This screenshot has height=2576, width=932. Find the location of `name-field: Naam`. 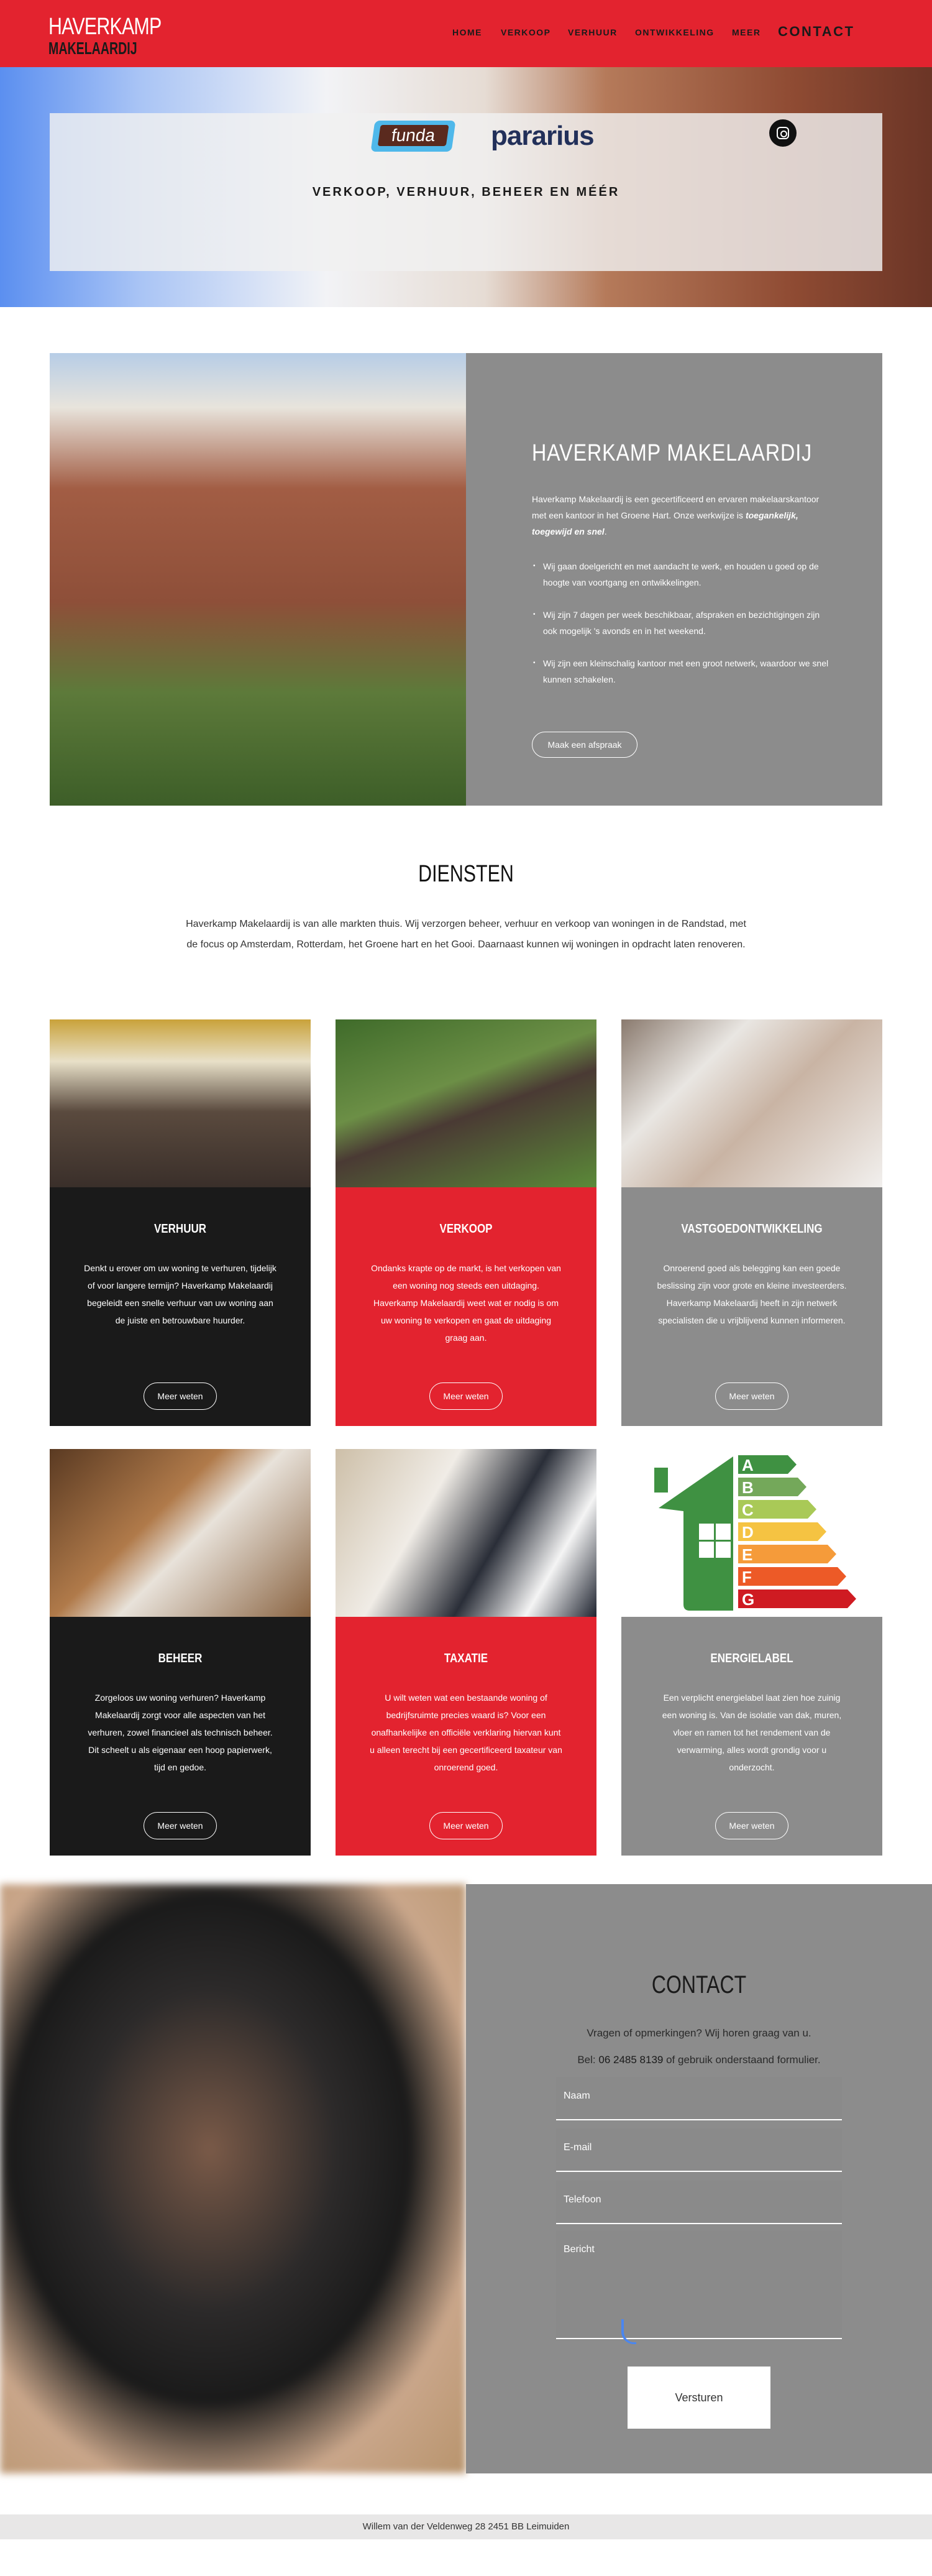

name-field: Naam is located at coordinates (699, 2098).